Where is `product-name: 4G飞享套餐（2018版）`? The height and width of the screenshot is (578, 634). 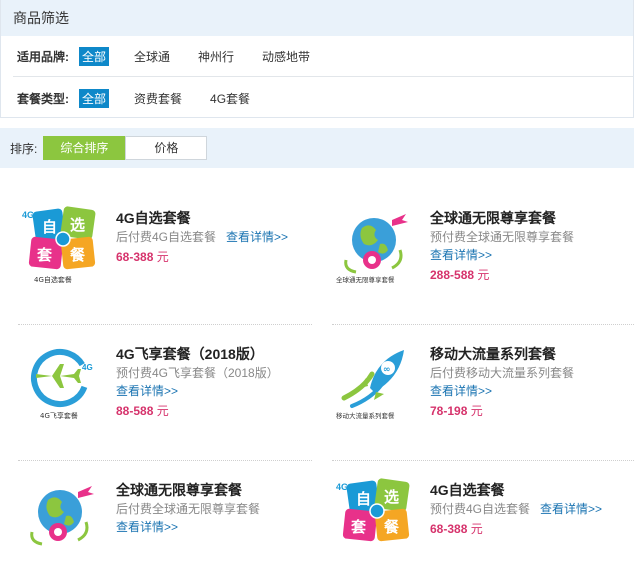
product-name: 4G飞享套餐（2018版） is located at coordinates (190, 354).